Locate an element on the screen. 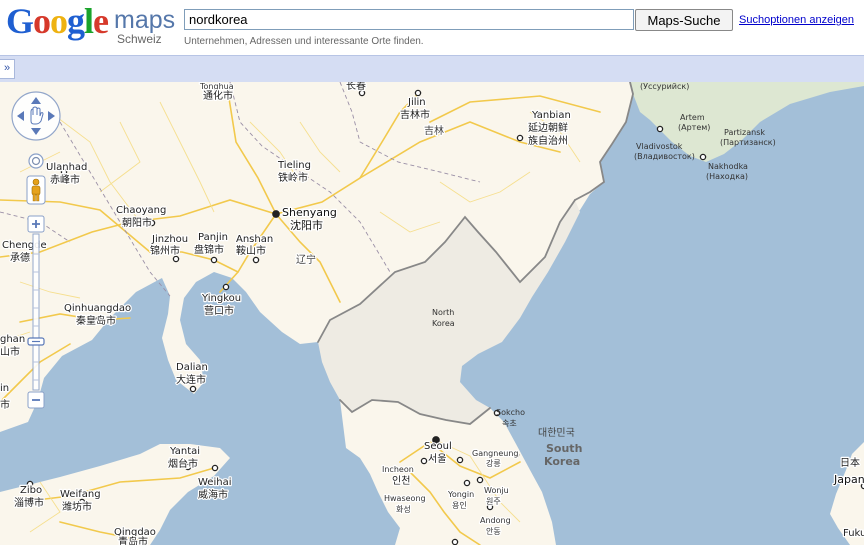  label-yongin-ko: 용인 is located at coordinates (459, 505).